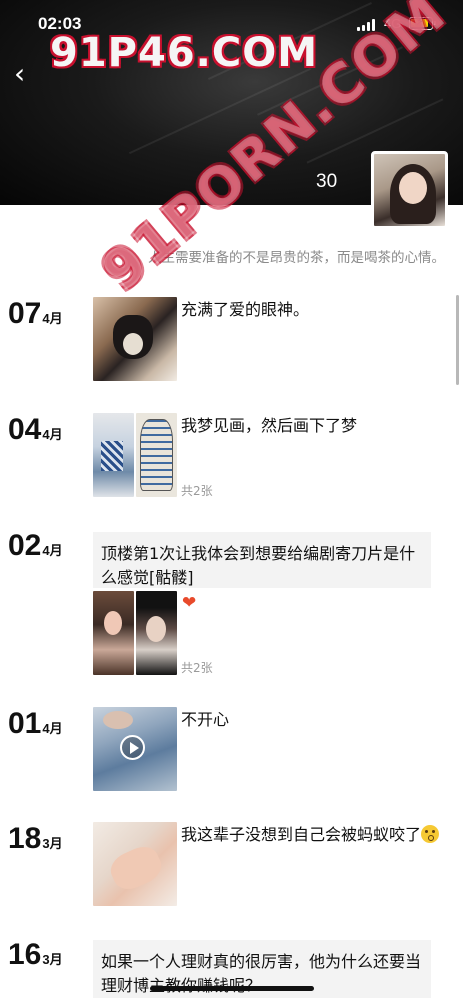 This screenshot has width=463, height=1000. Describe the element at coordinates (25, 723) in the screenshot. I see `post-day: 01` at that location.